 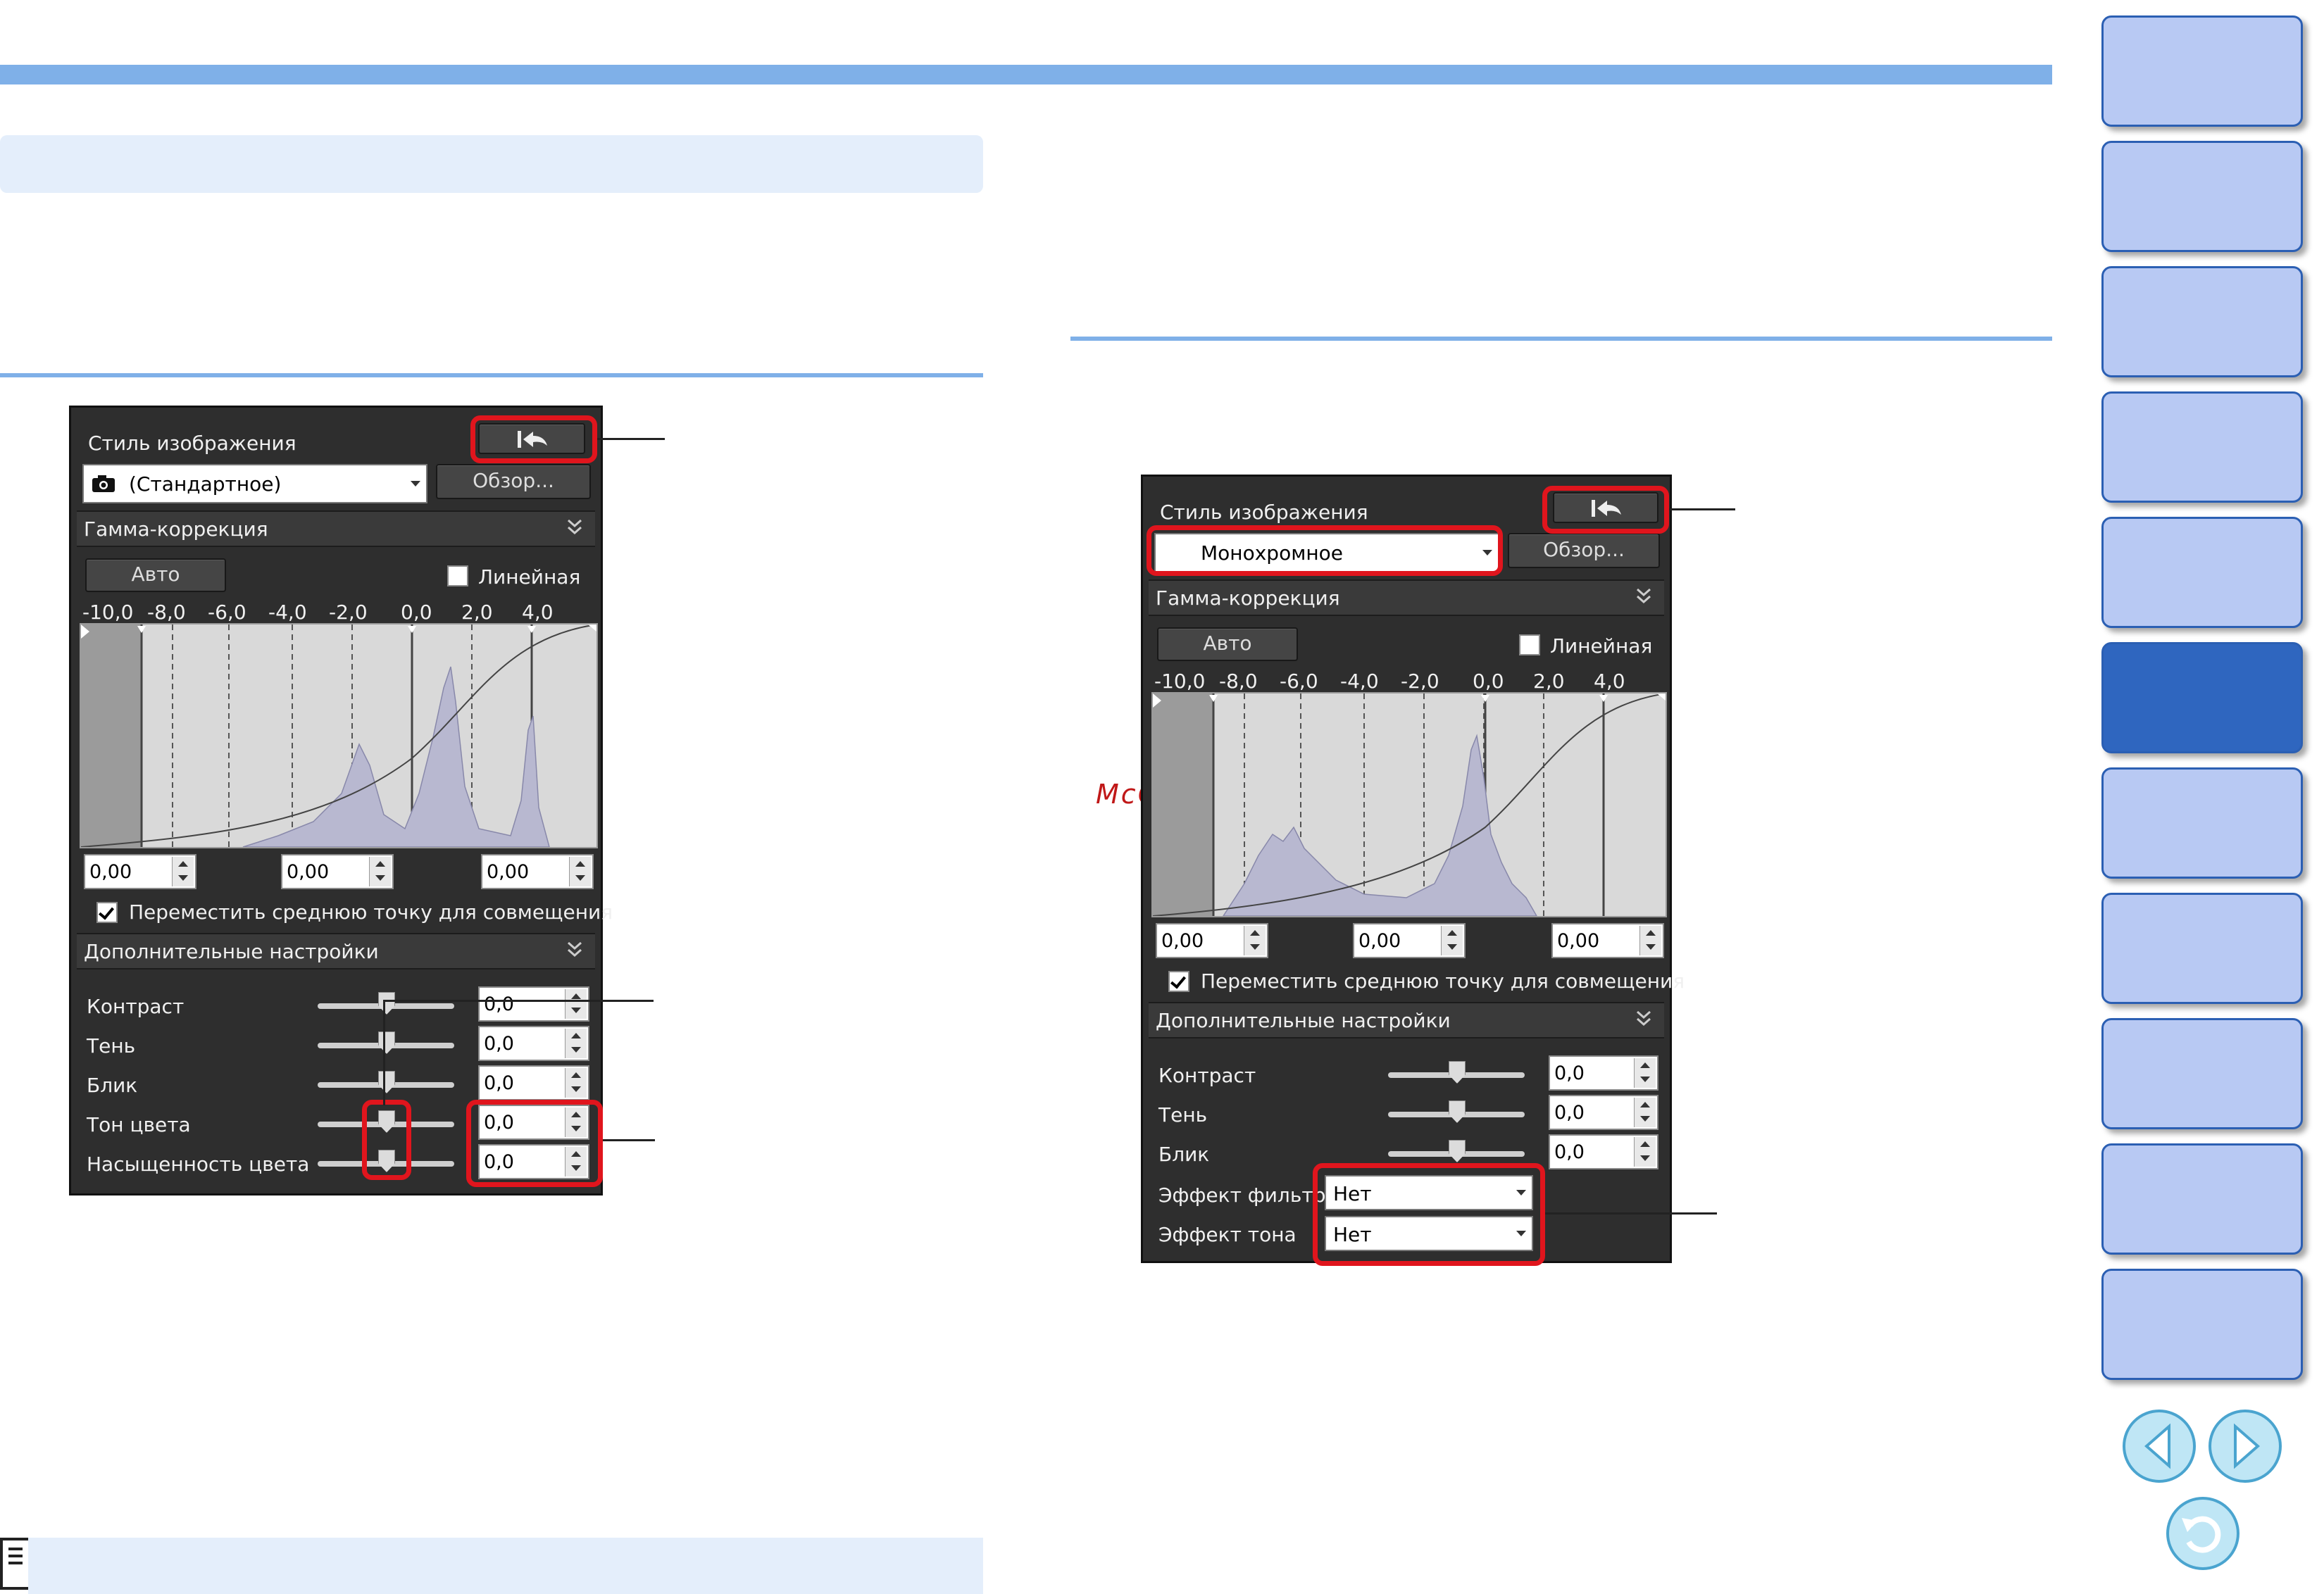 I want to click on linear-label: Линейная, so click(x=529, y=577).